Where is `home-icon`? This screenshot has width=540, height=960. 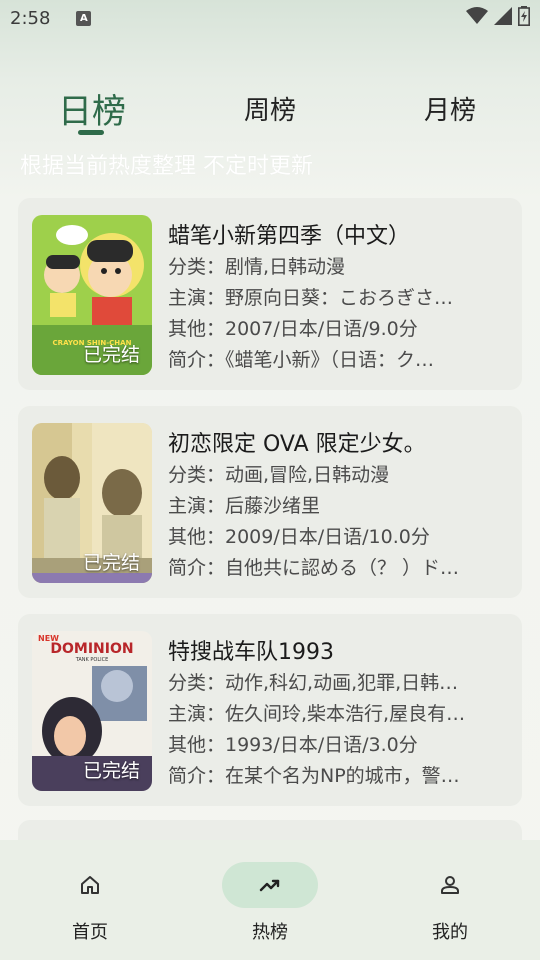 home-icon is located at coordinates (90, 885).